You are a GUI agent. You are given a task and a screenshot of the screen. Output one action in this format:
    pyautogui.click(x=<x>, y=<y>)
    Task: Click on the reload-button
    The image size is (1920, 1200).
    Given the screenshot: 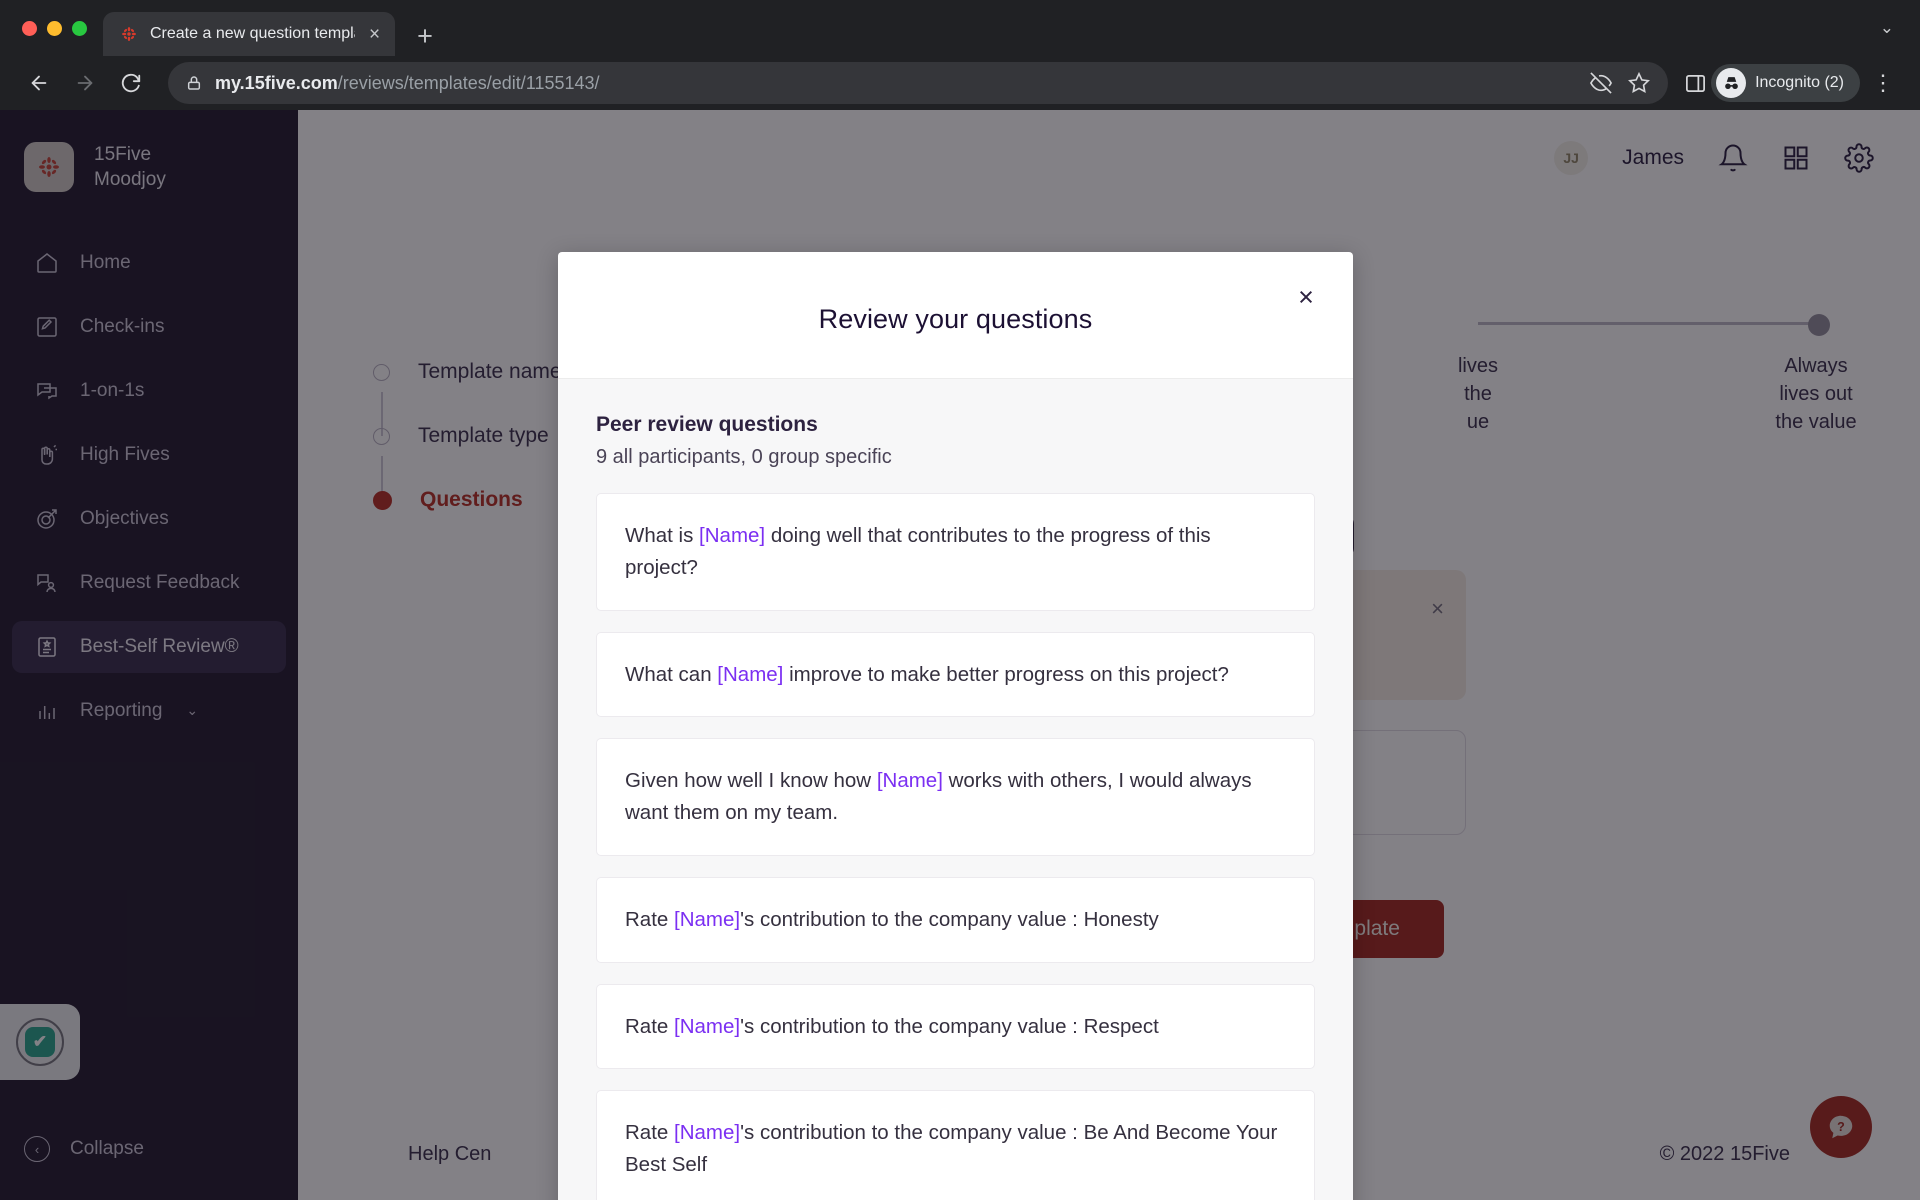 What is the action you would take?
    pyautogui.click(x=131, y=83)
    